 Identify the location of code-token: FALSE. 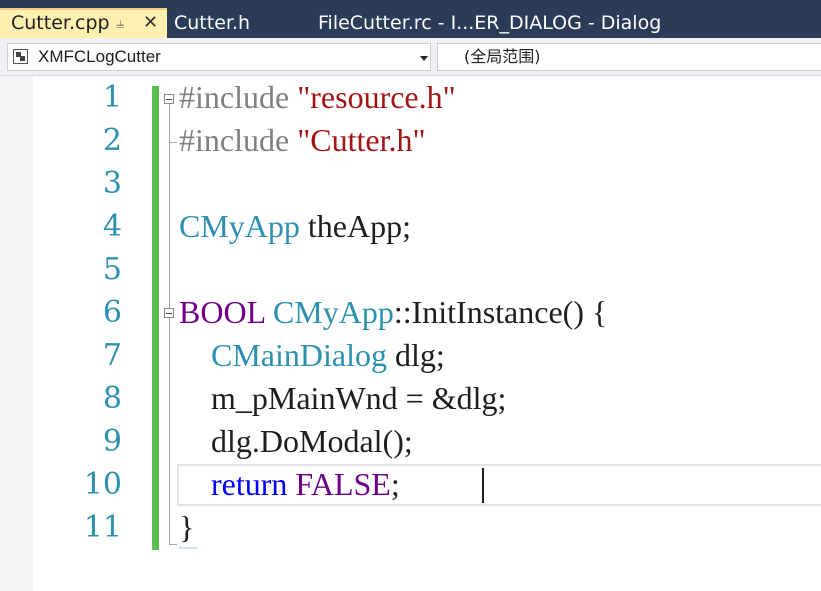
(343, 484).